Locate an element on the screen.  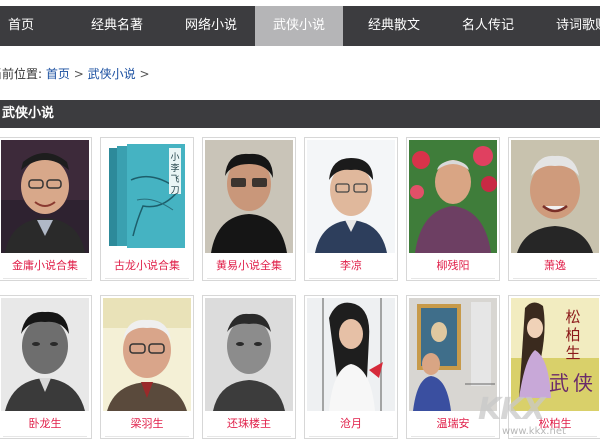
card-liang-yusheng: 梁羽生 is located at coordinates (147, 367).